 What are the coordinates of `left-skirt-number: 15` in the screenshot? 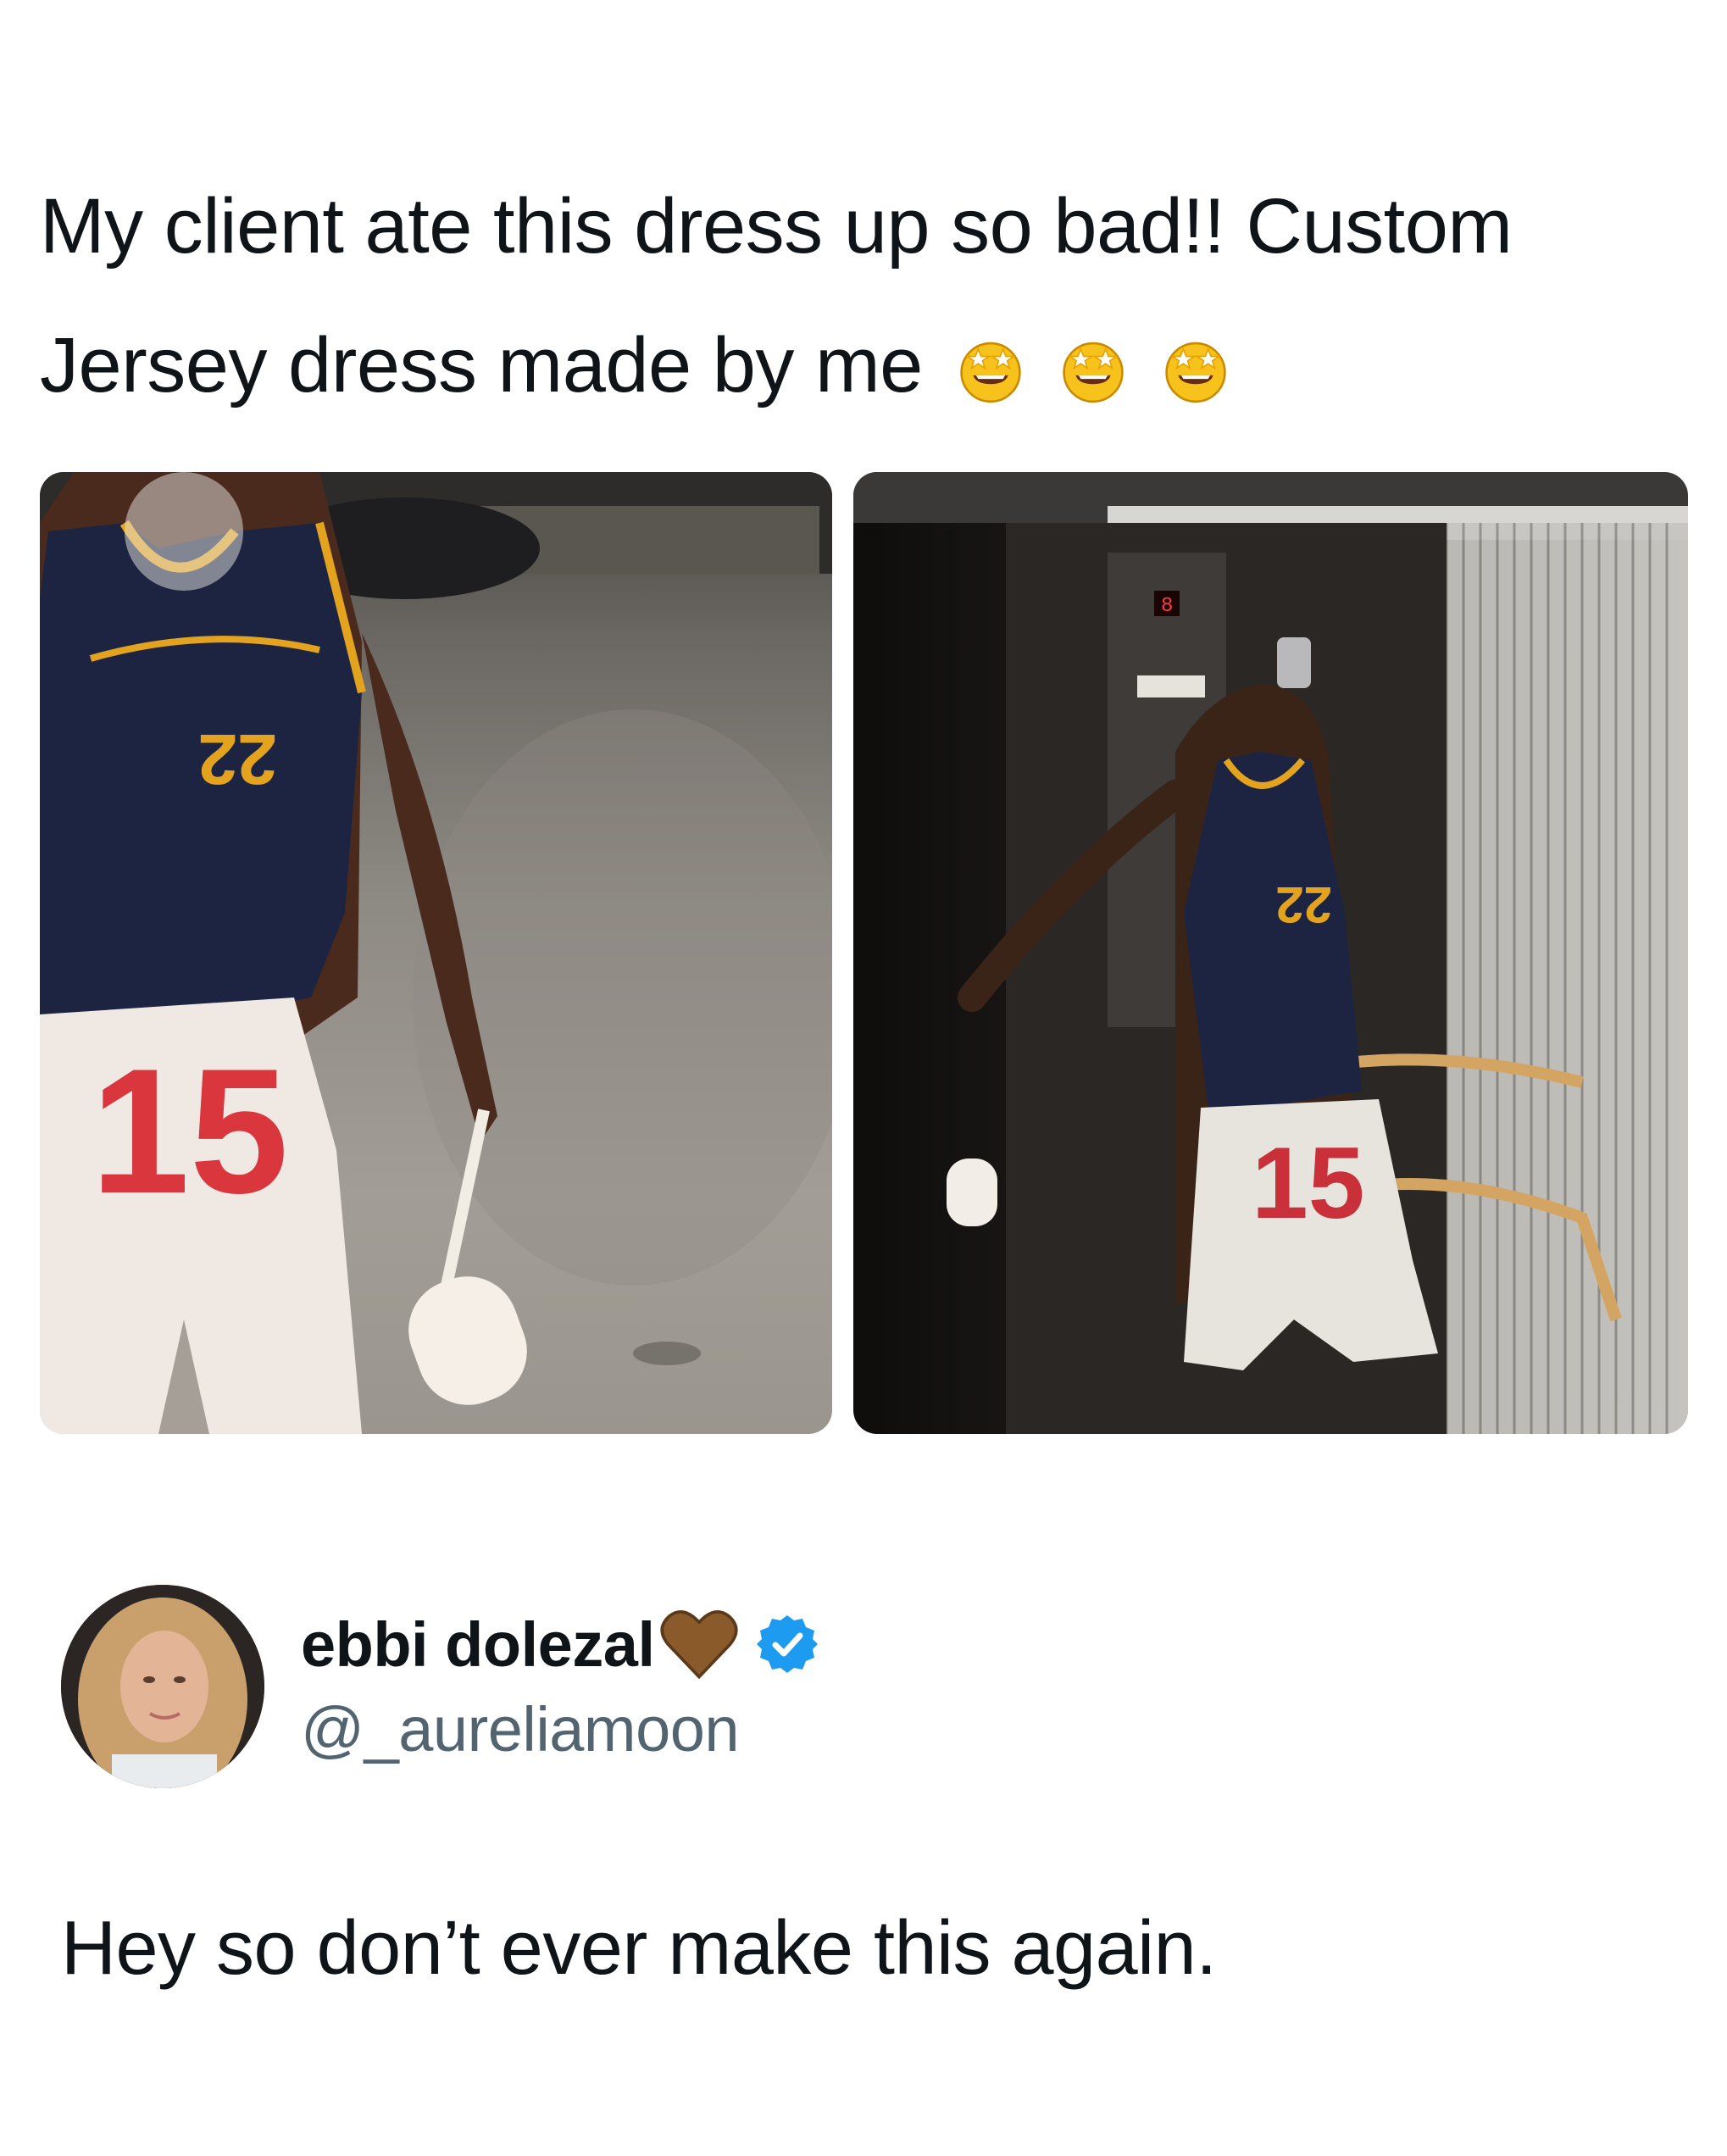 It's located at (190, 1131).